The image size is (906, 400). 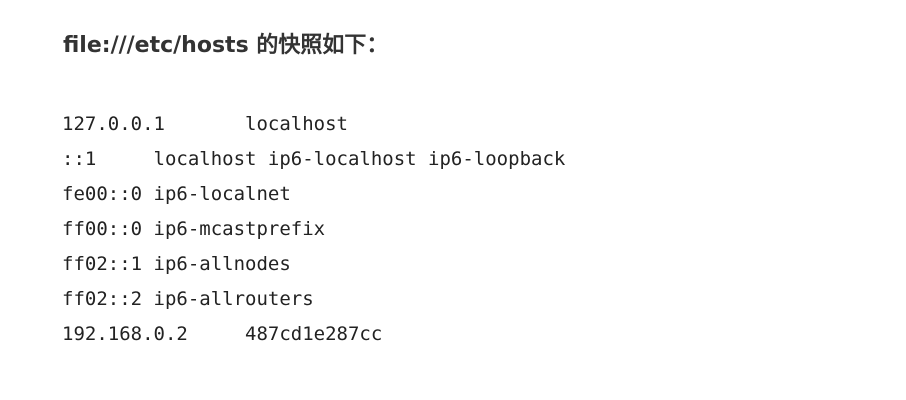 I want to click on hosts-line: fe00::0 ip6-localnet, so click(x=176, y=194).